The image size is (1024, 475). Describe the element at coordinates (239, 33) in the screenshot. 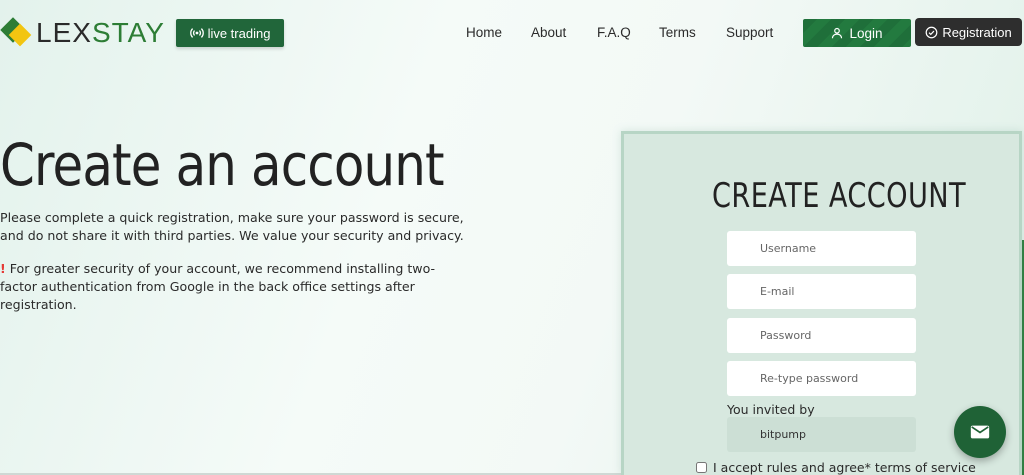

I see `live-trading-label: live trading` at that location.